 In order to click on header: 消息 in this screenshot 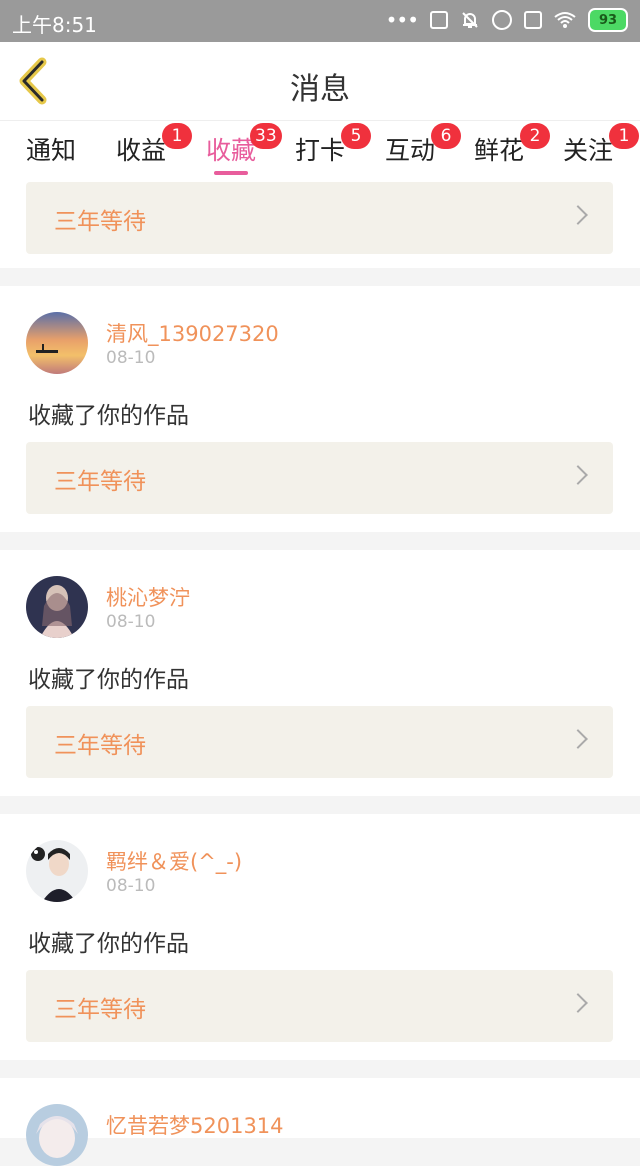, I will do `click(320, 81)`.